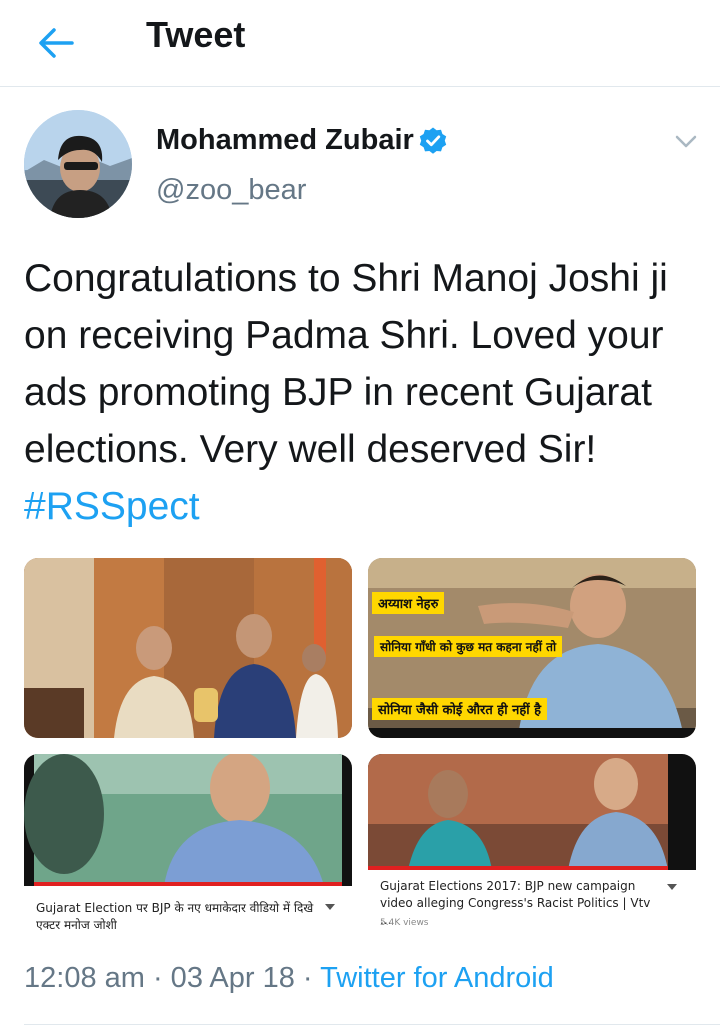 The height and width of the screenshot is (1027, 720). Describe the element at coordinates (57, 43) in the screenshot. I see `back-arrow-icon` at that location.